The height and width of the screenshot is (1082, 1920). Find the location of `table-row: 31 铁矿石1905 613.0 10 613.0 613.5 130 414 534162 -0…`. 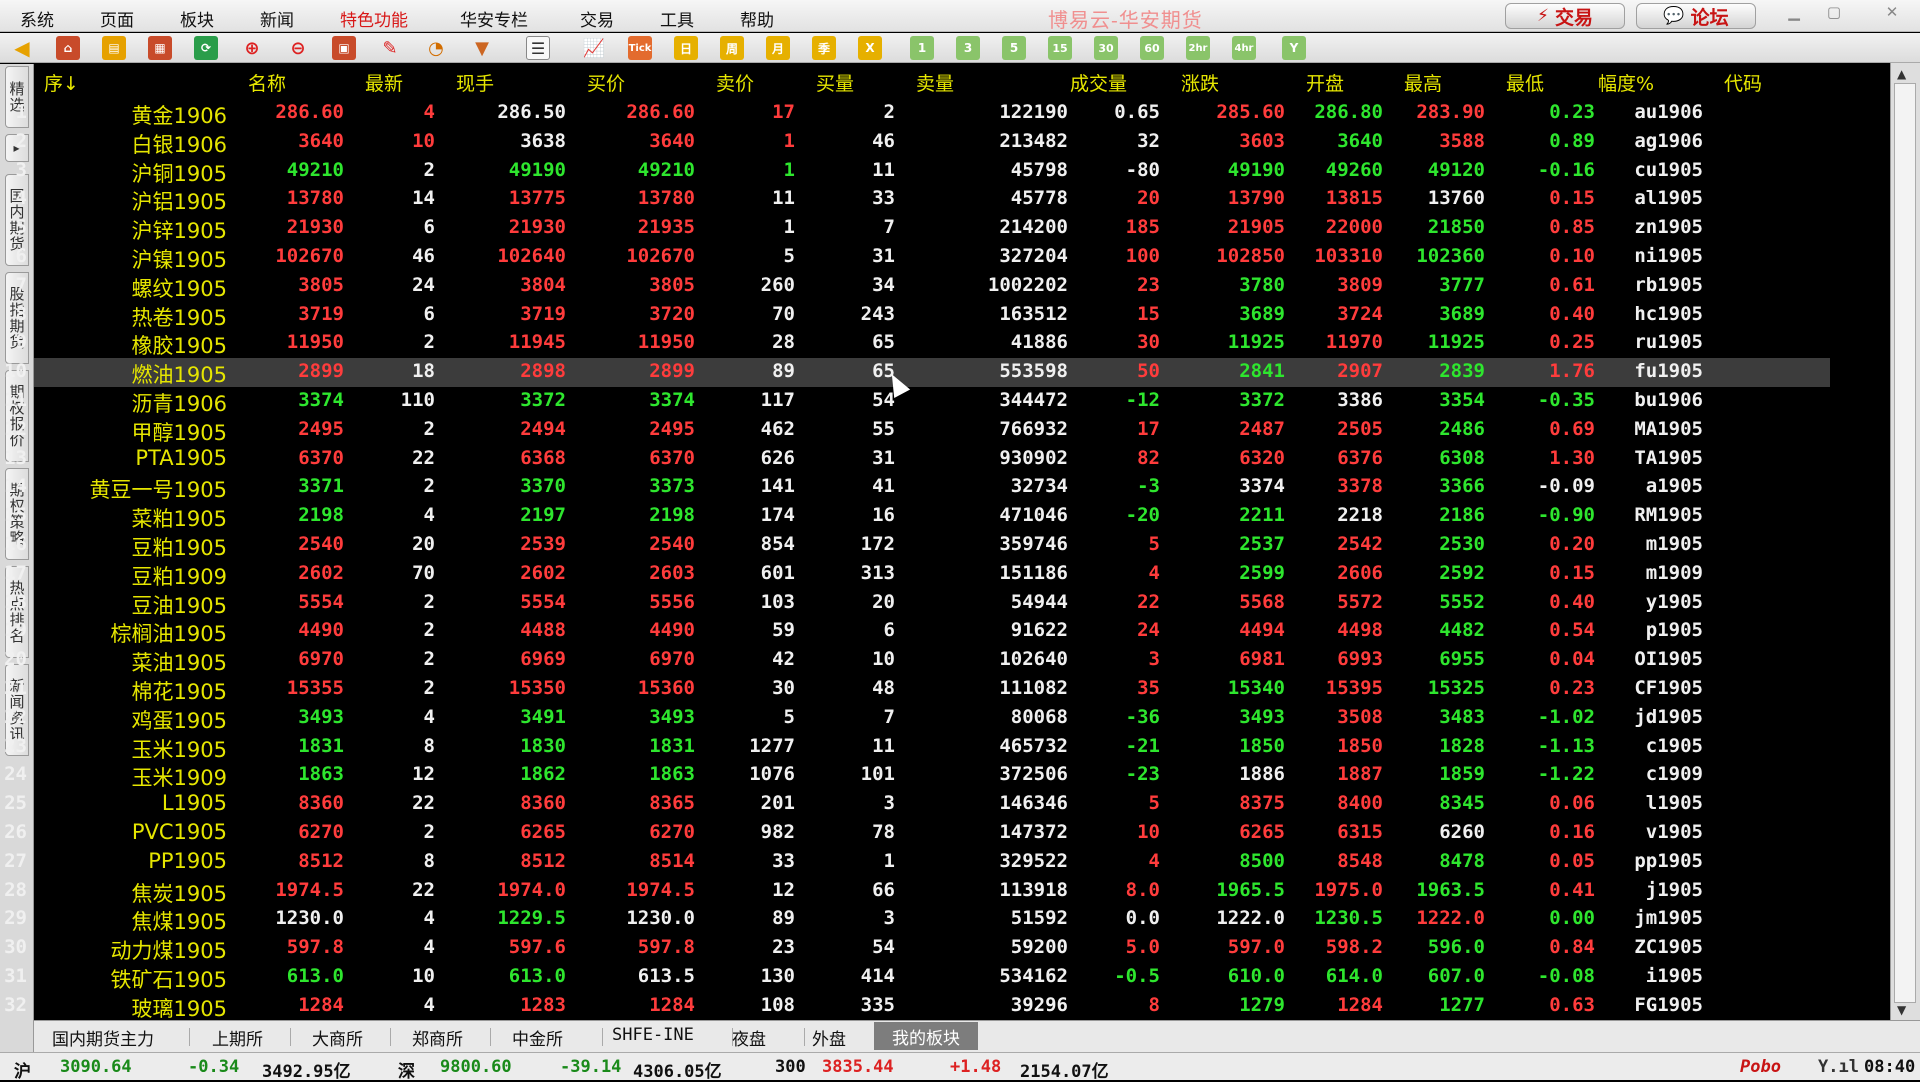

table-row: 31 铁矿石1905 613.0 10 613.0 613.5 130 414 534162 -0… is located at coordinates (917, 977).